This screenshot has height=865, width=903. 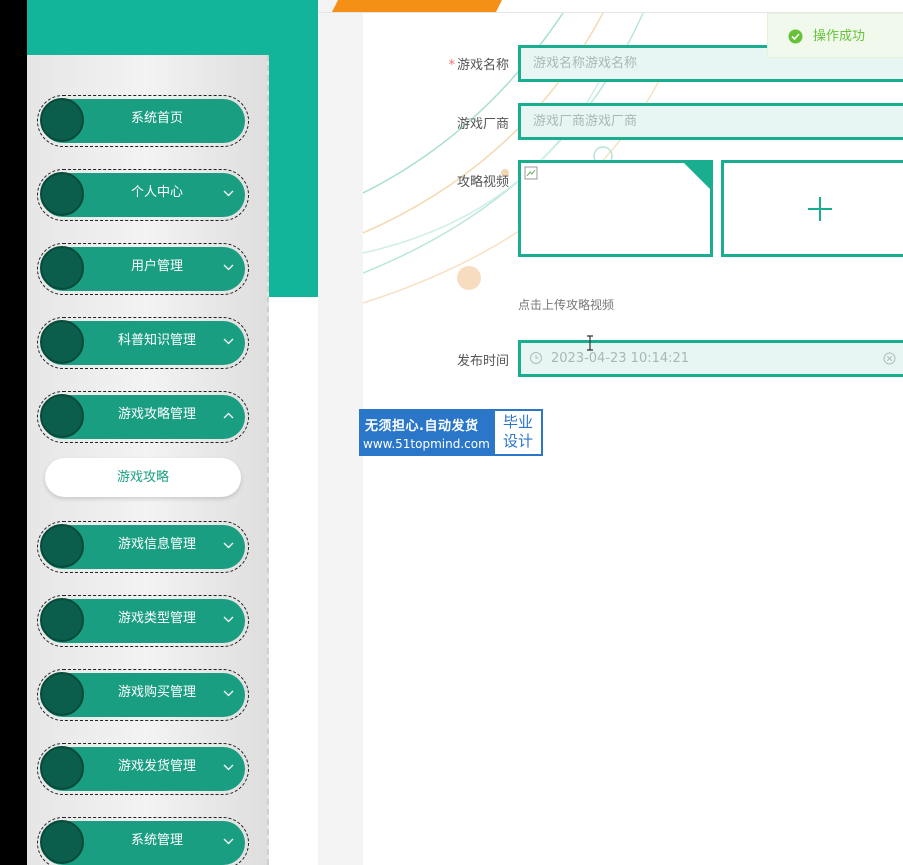 I want to click on watermark-badge: 无须担心.自动发货 www.51topmind.com 毕业 设计, so click(x=451, y=432).